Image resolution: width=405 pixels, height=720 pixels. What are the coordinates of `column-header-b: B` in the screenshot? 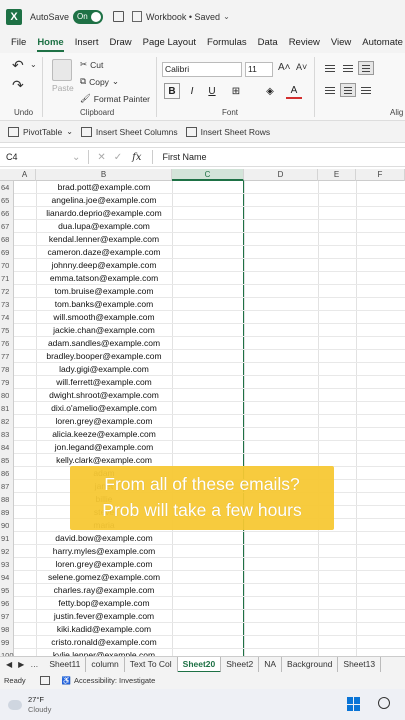 It's located at (104, 175).